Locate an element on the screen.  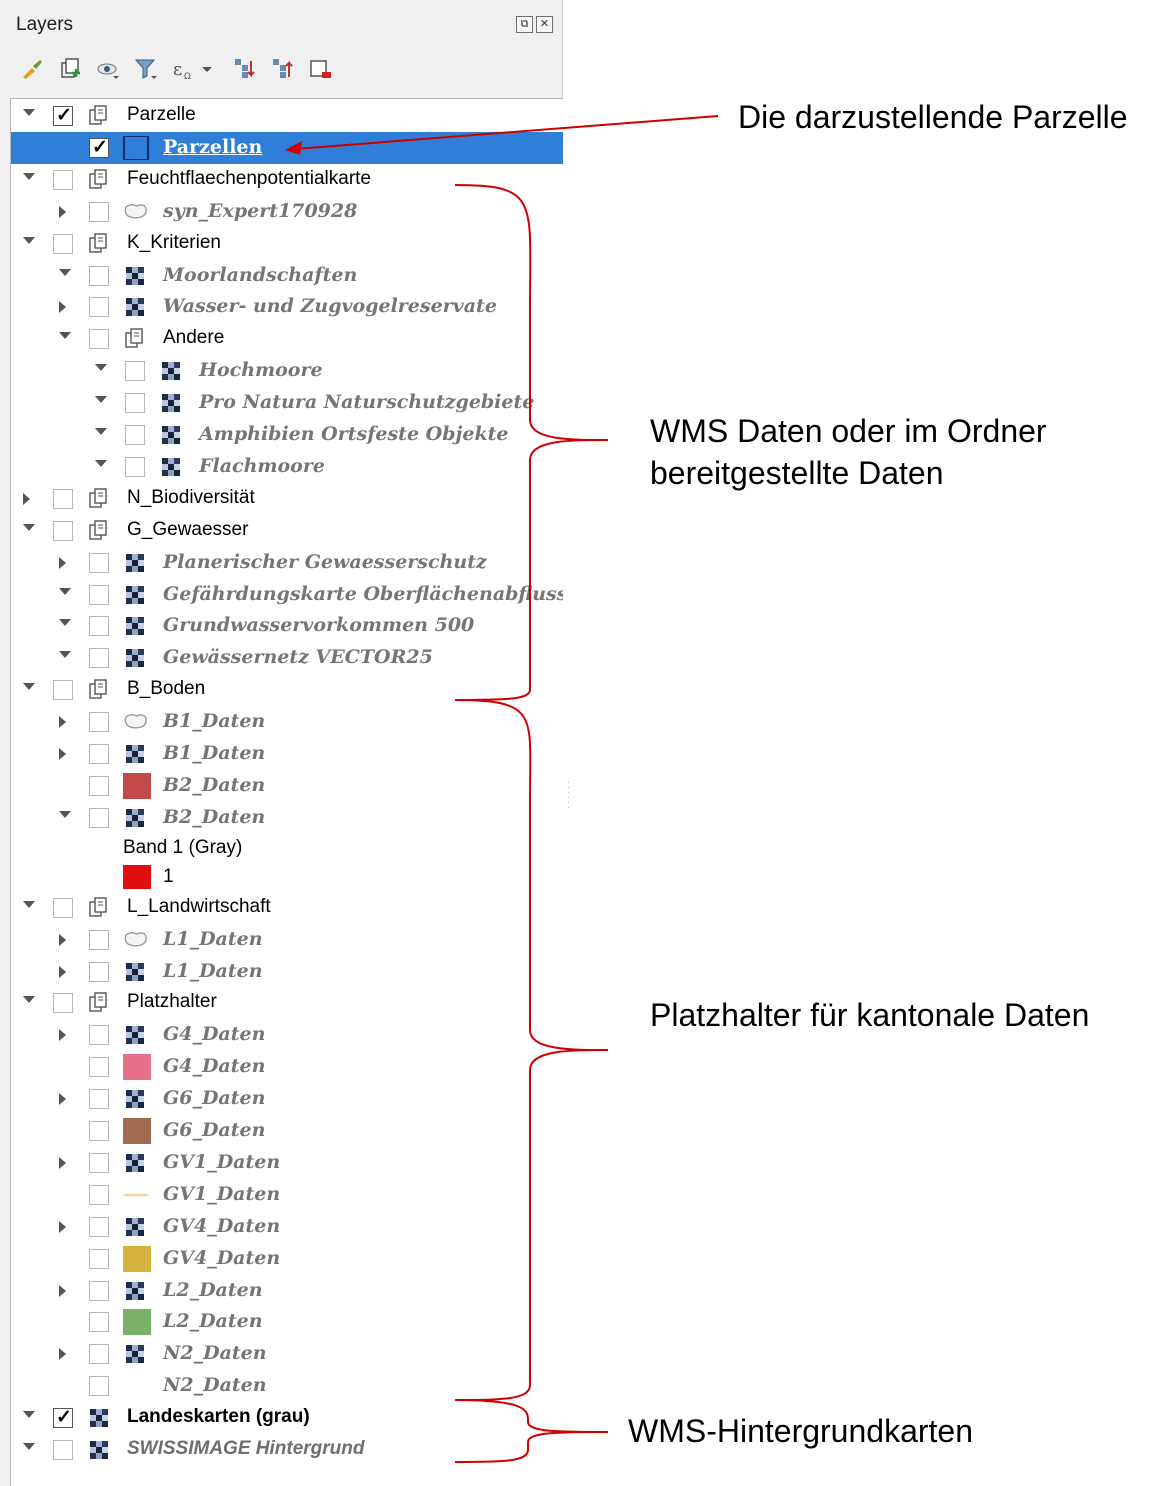
annotation-wms-line2: bereitgestellte Daten is located at coordinates (797, 473).